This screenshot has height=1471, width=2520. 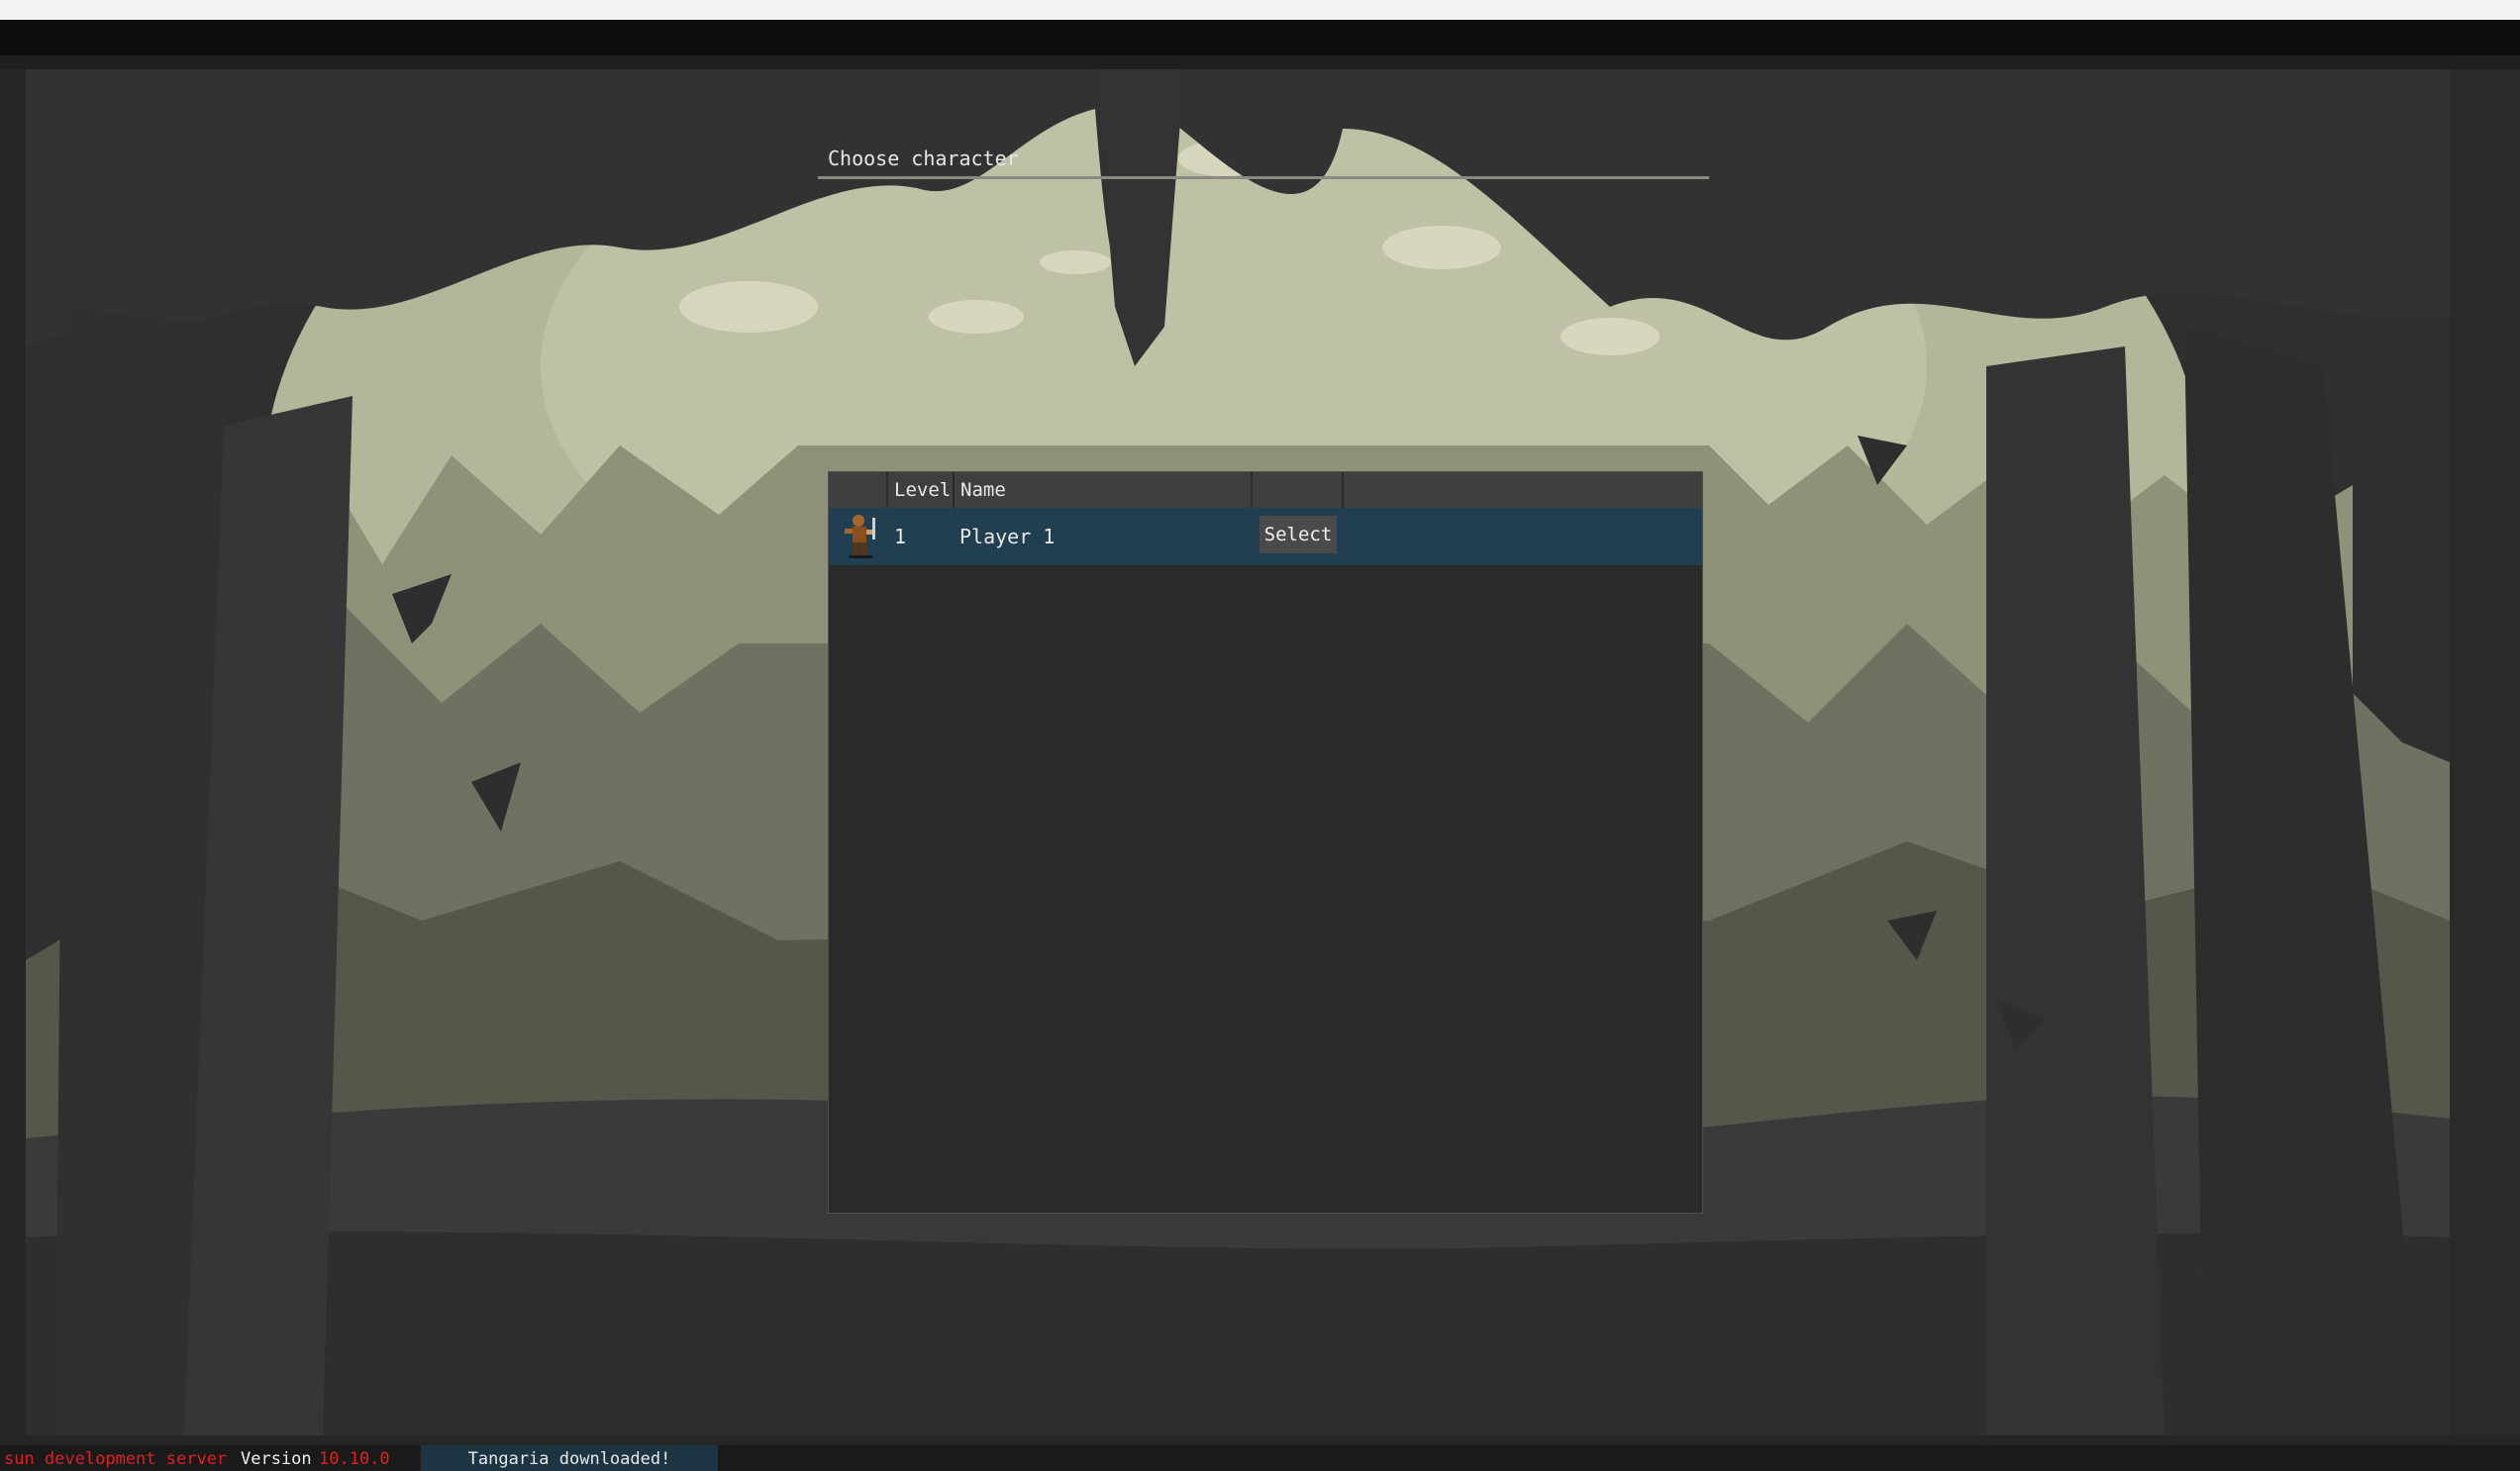 I want to click on title-underline, so click(x=1263, y=177).